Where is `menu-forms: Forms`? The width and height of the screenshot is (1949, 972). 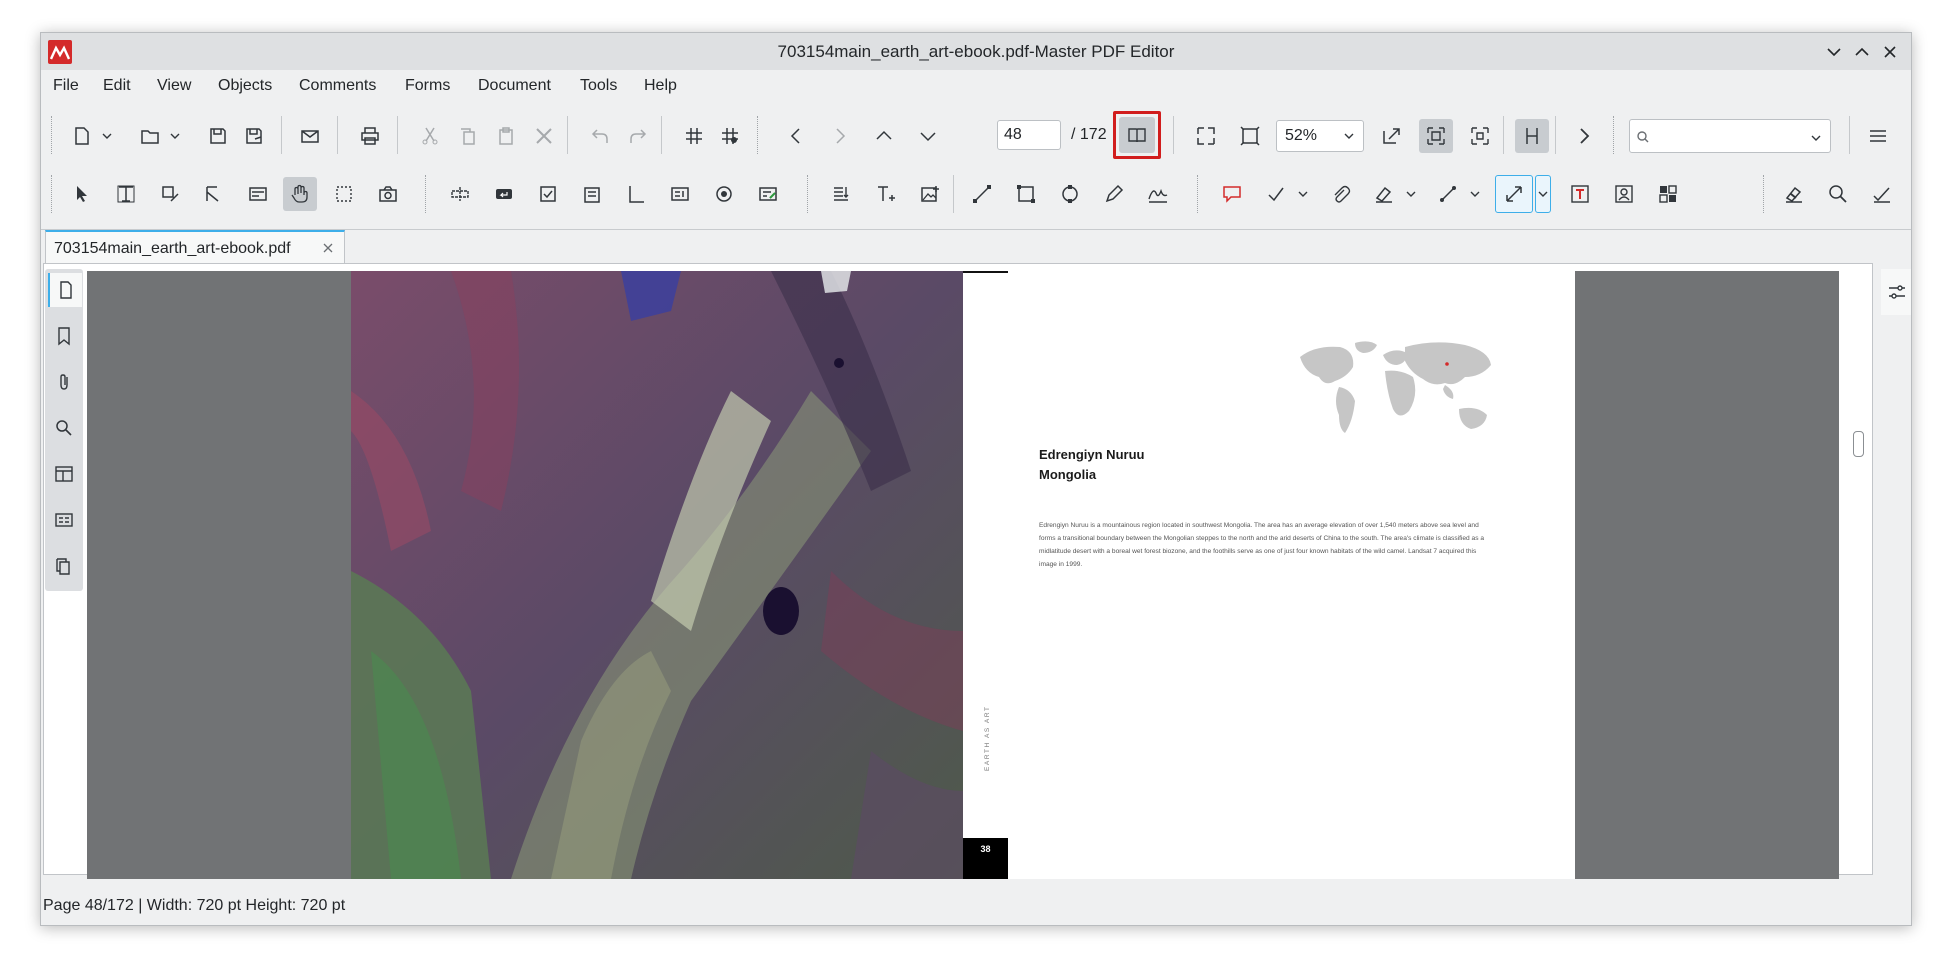
menu-forms: Forms is located at coordinates (427, 86).